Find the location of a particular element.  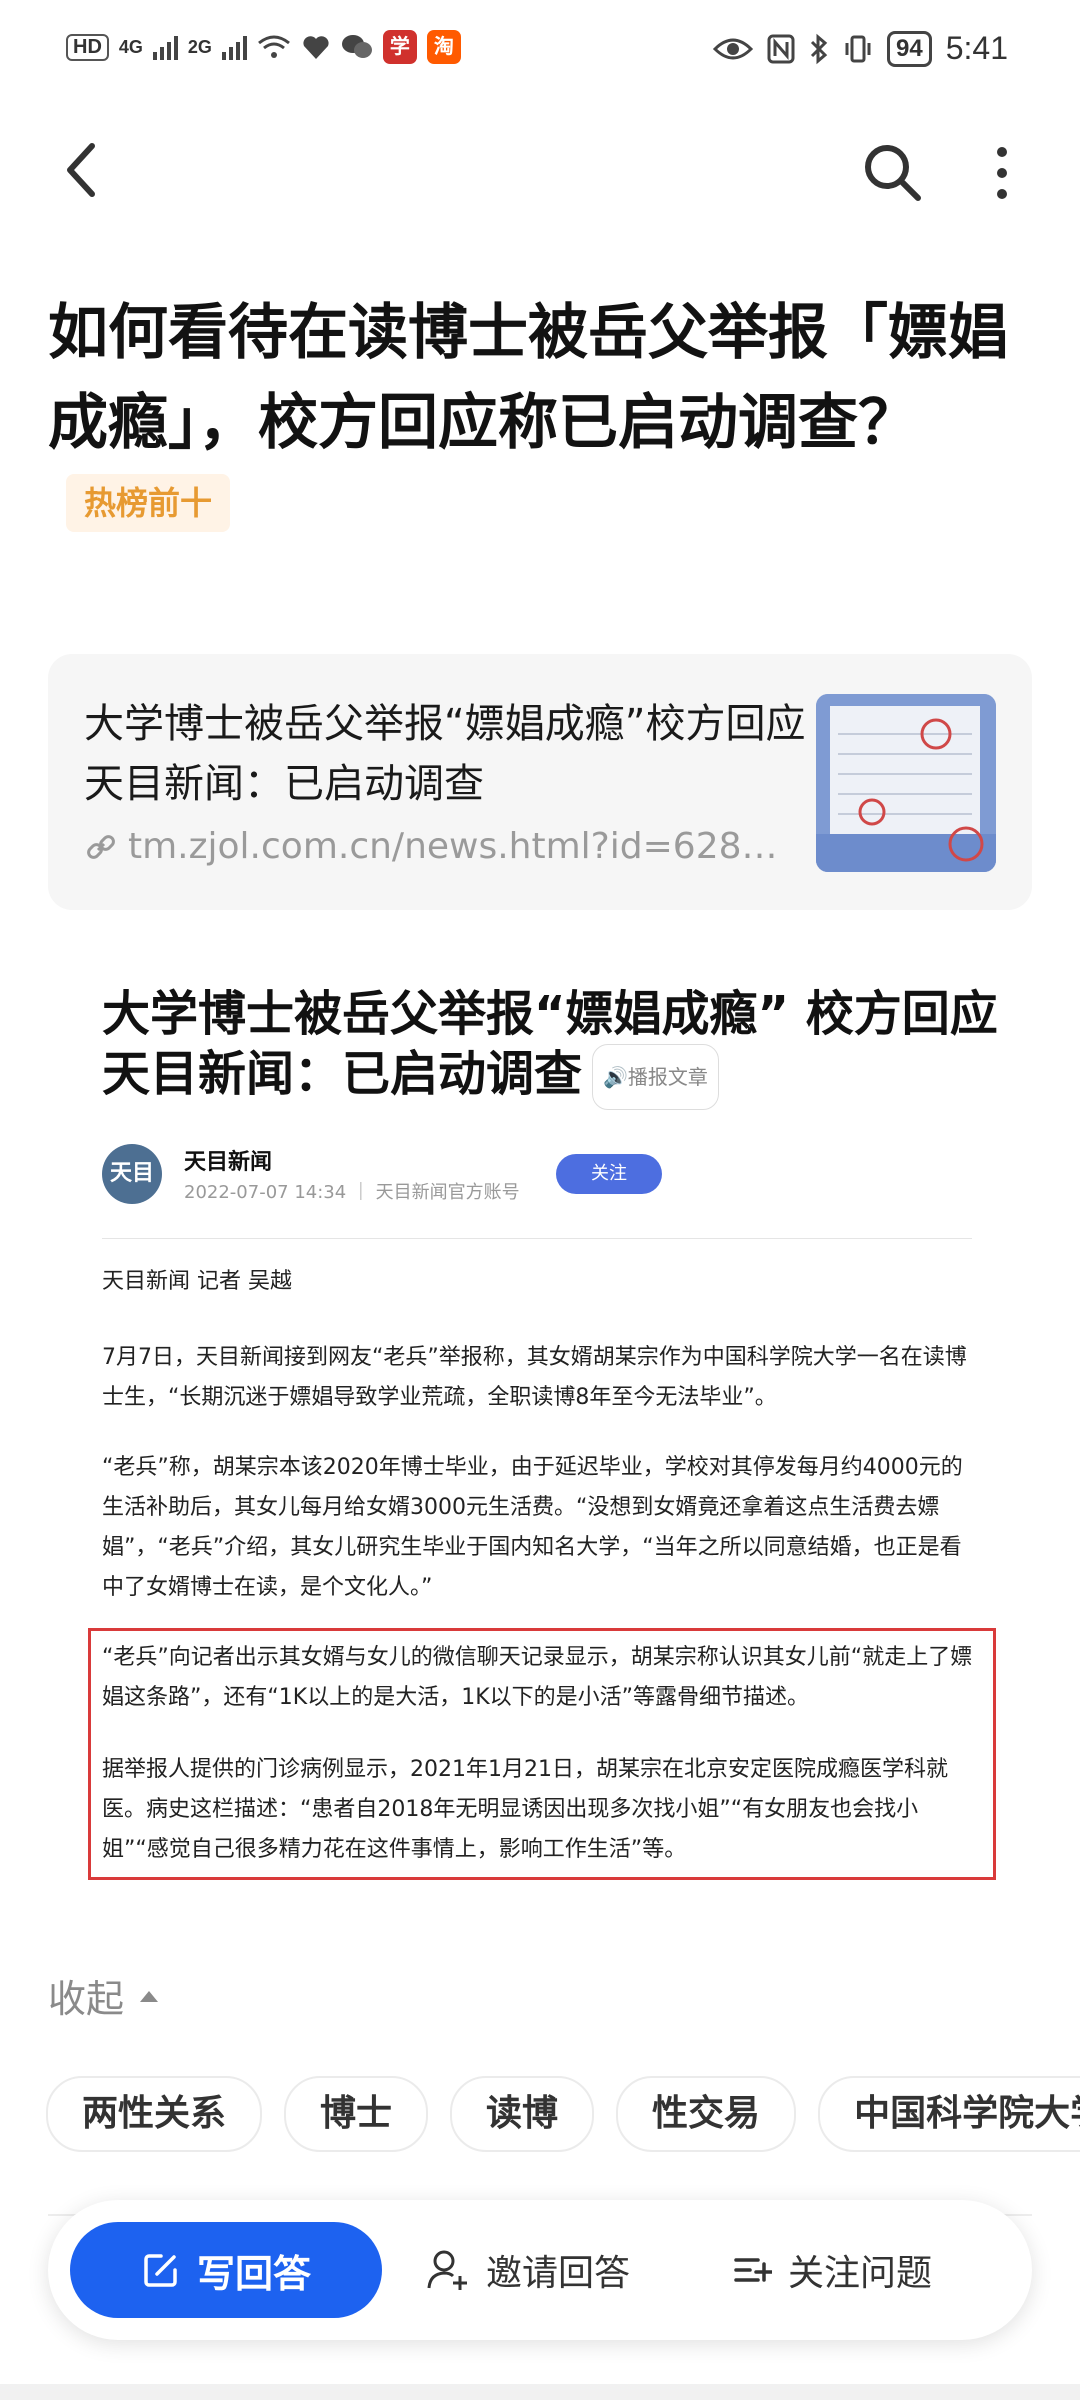

top-nav is located at coordinates (540, 170).